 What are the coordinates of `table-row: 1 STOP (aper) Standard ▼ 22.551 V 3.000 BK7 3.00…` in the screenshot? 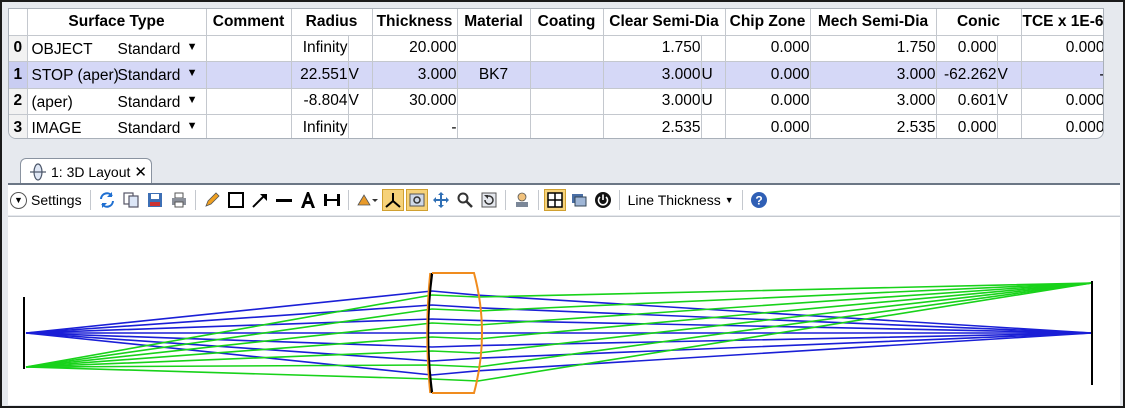 It's located at (556, 75).